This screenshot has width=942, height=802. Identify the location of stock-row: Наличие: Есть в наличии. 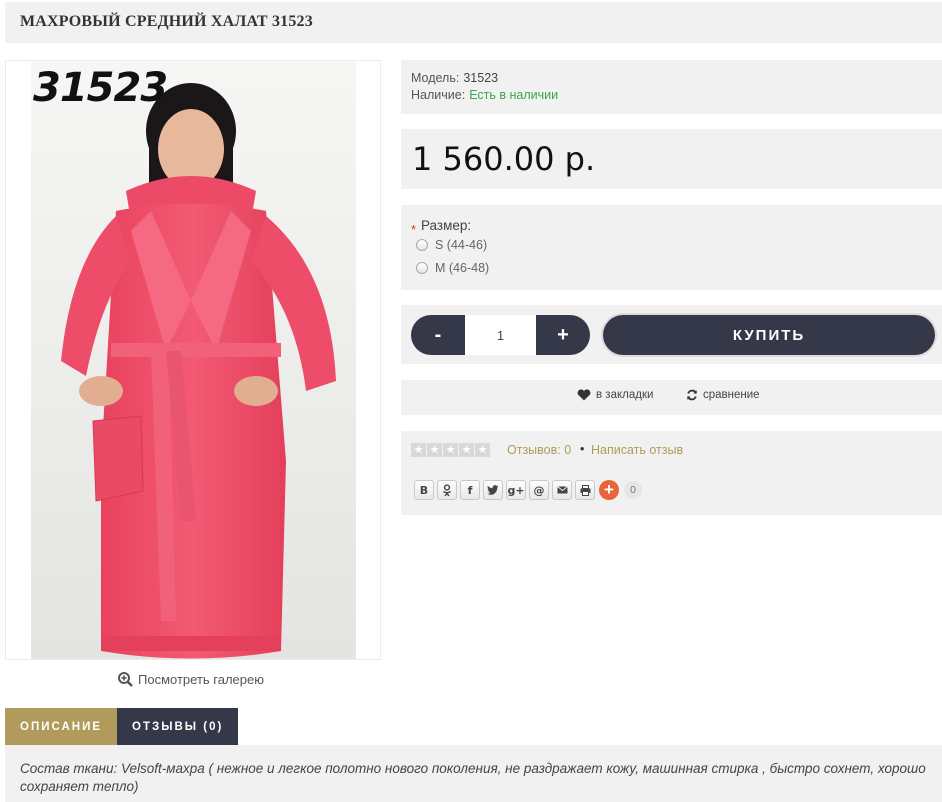
(671, 95).